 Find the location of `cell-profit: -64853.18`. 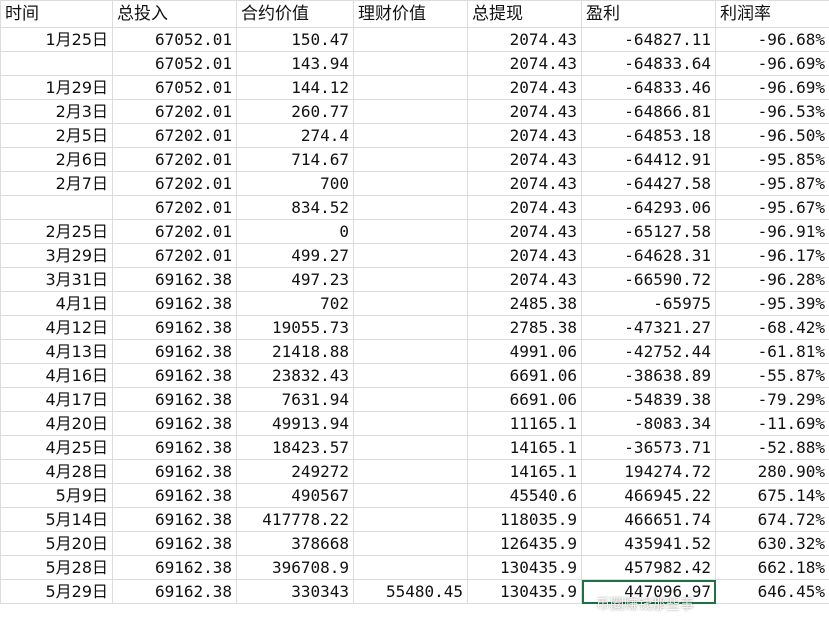

cell-profit: -64853.18 is located at coordinates (648, 135).